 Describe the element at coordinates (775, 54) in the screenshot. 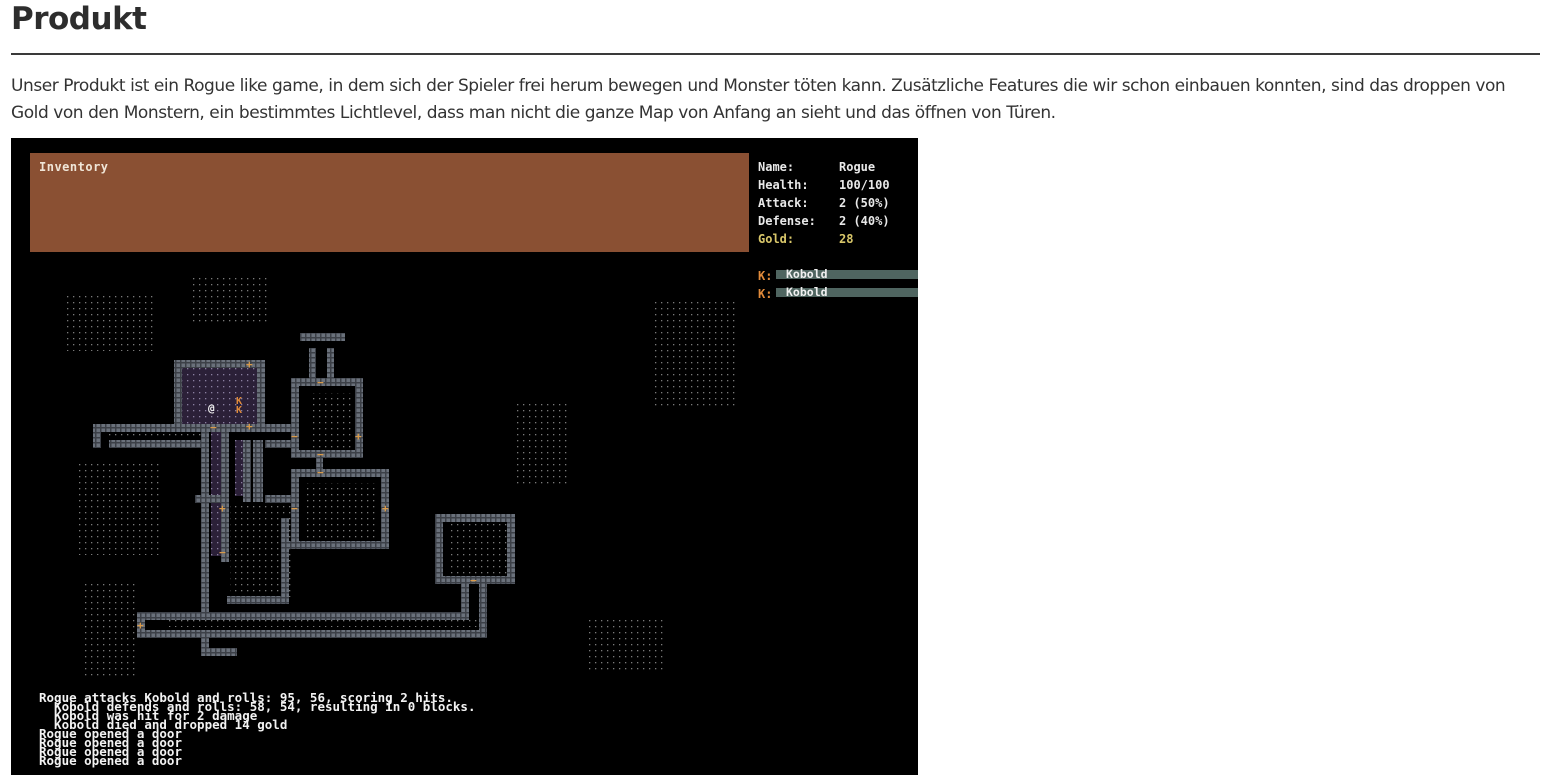

I see `title-divider` at that location.